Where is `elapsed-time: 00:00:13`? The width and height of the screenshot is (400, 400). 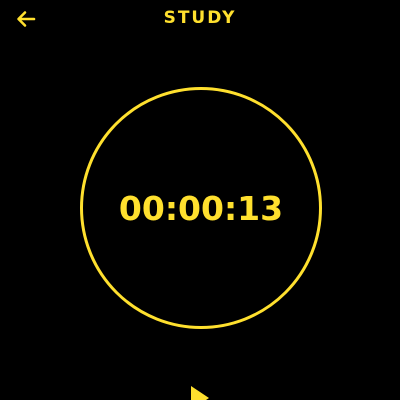
elapsed-time: 00:00:13 is located at coordinates (201, 208).